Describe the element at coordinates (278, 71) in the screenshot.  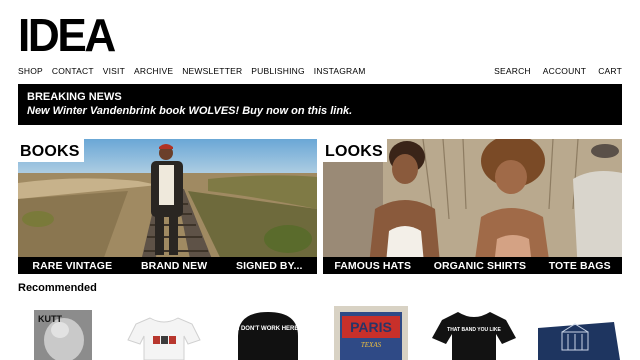
I see `nav-publishing: PUBLISHING` at that location.